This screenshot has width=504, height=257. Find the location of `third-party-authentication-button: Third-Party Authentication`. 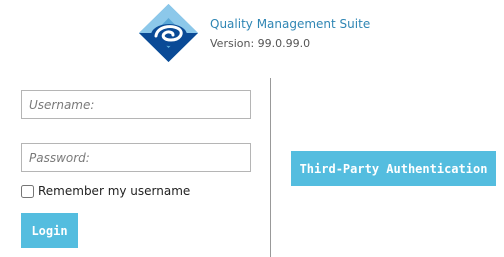

third-party-authentication-button: Third-Party Authentication is located at coordinates (393, 168).